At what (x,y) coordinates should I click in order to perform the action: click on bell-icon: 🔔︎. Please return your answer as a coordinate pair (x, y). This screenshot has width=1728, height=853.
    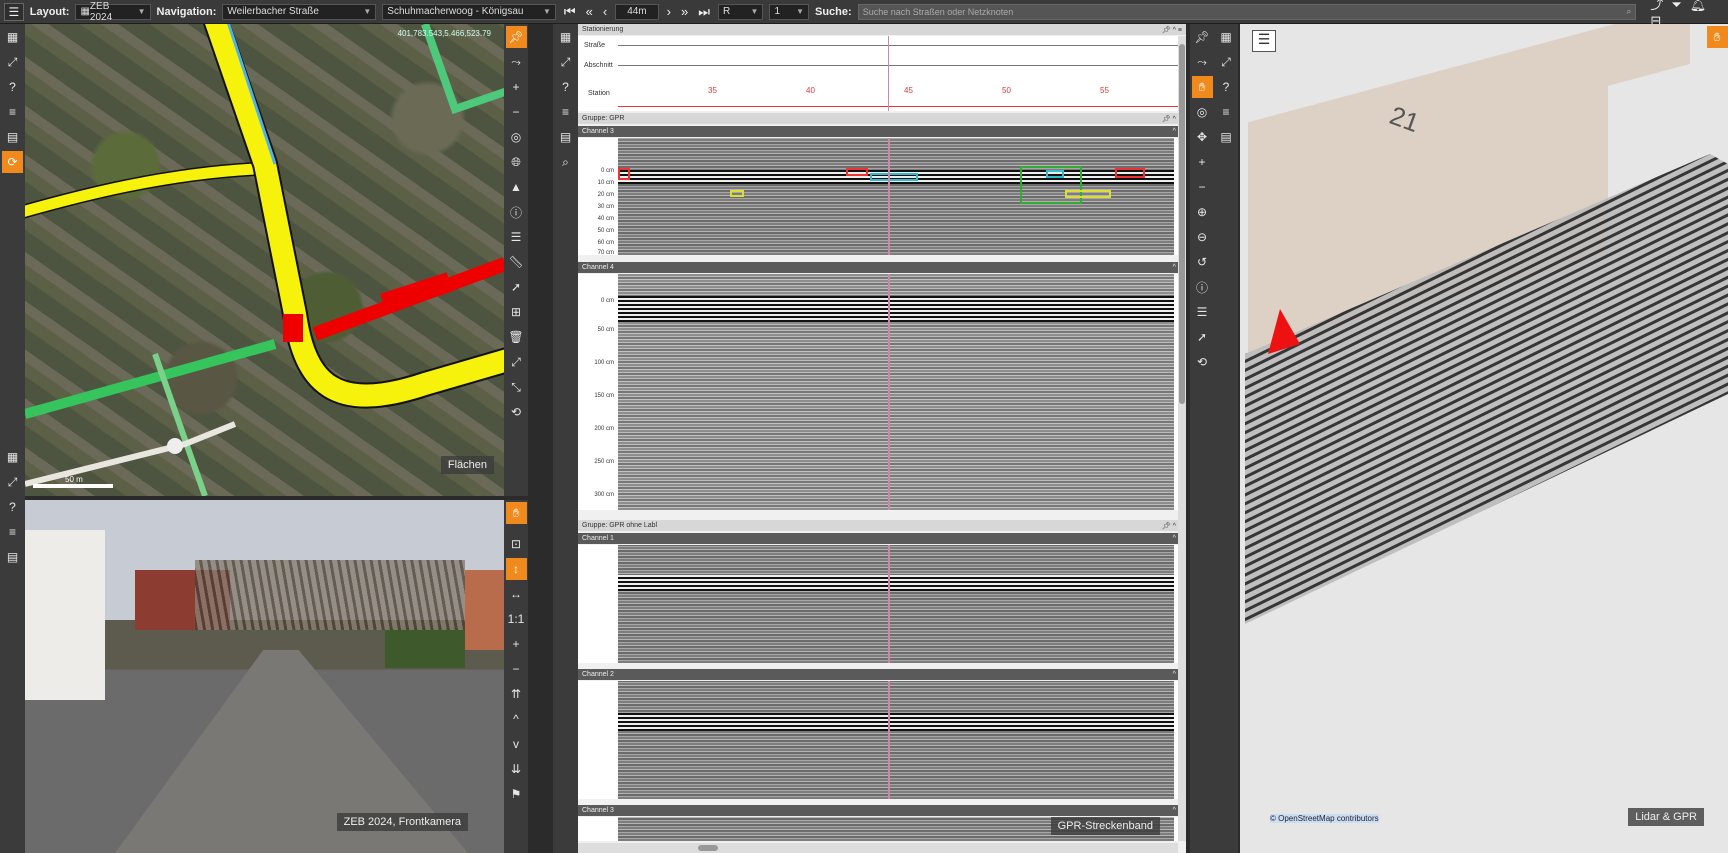
    Looking at the image, I should click on (1698, 6).